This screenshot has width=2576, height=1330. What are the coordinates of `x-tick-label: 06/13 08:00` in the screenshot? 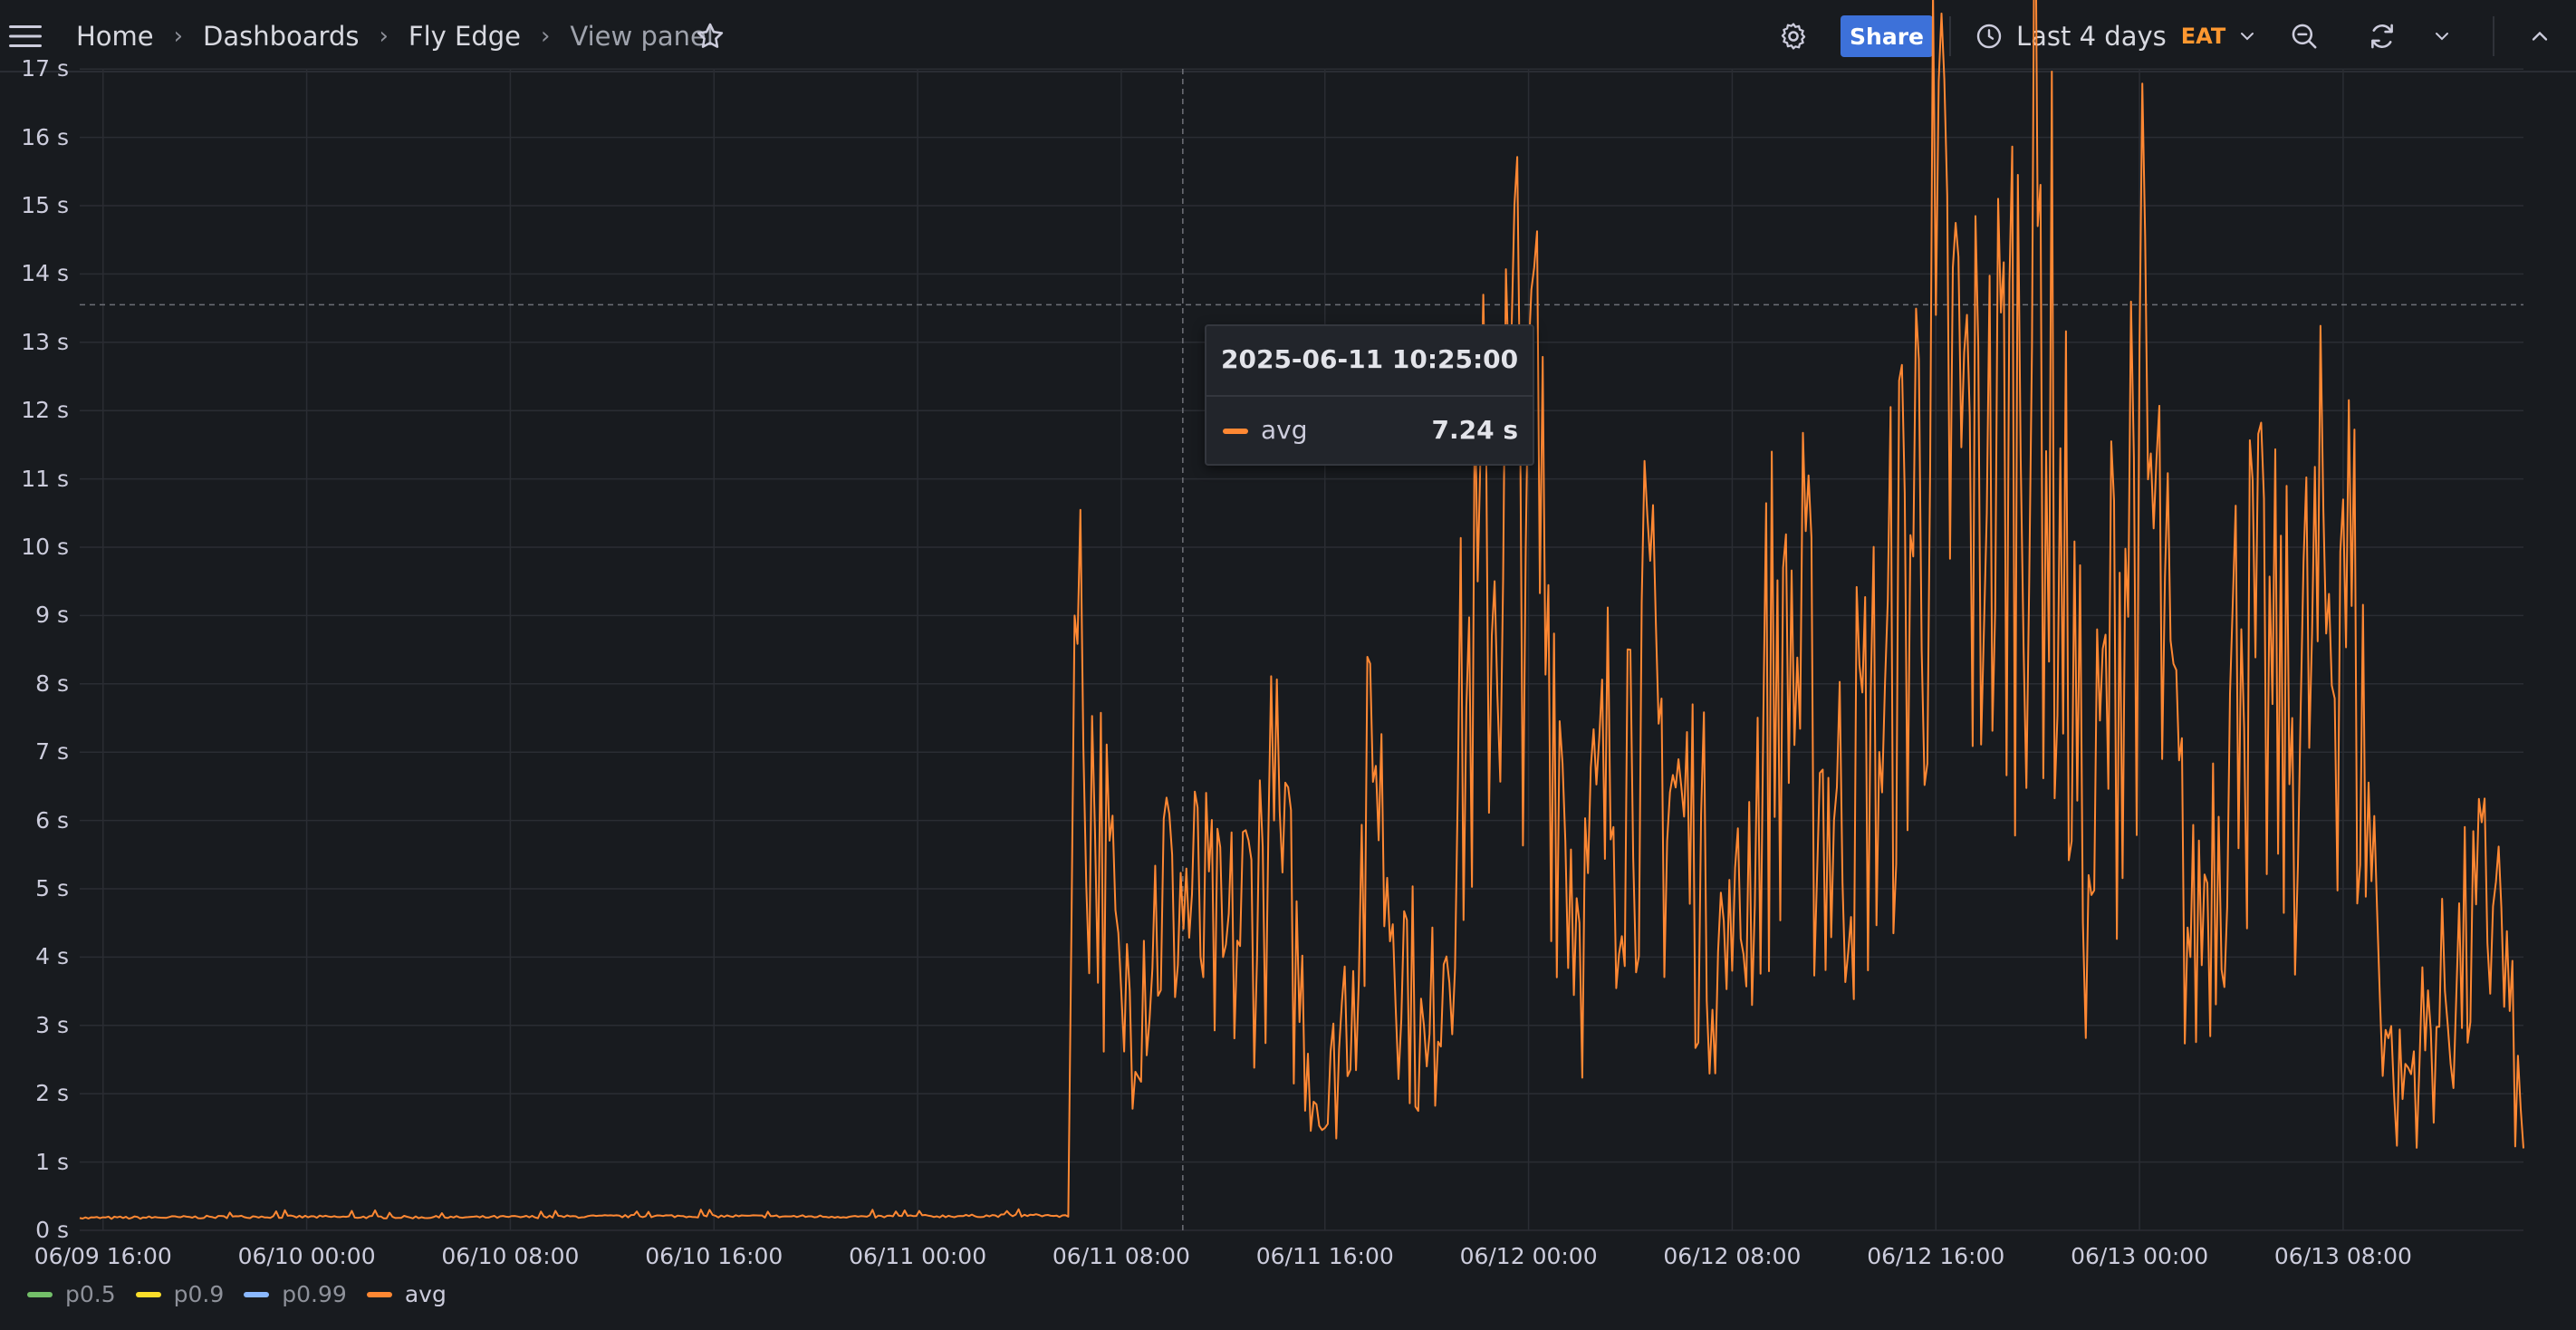 It's located at (2342, 1256).